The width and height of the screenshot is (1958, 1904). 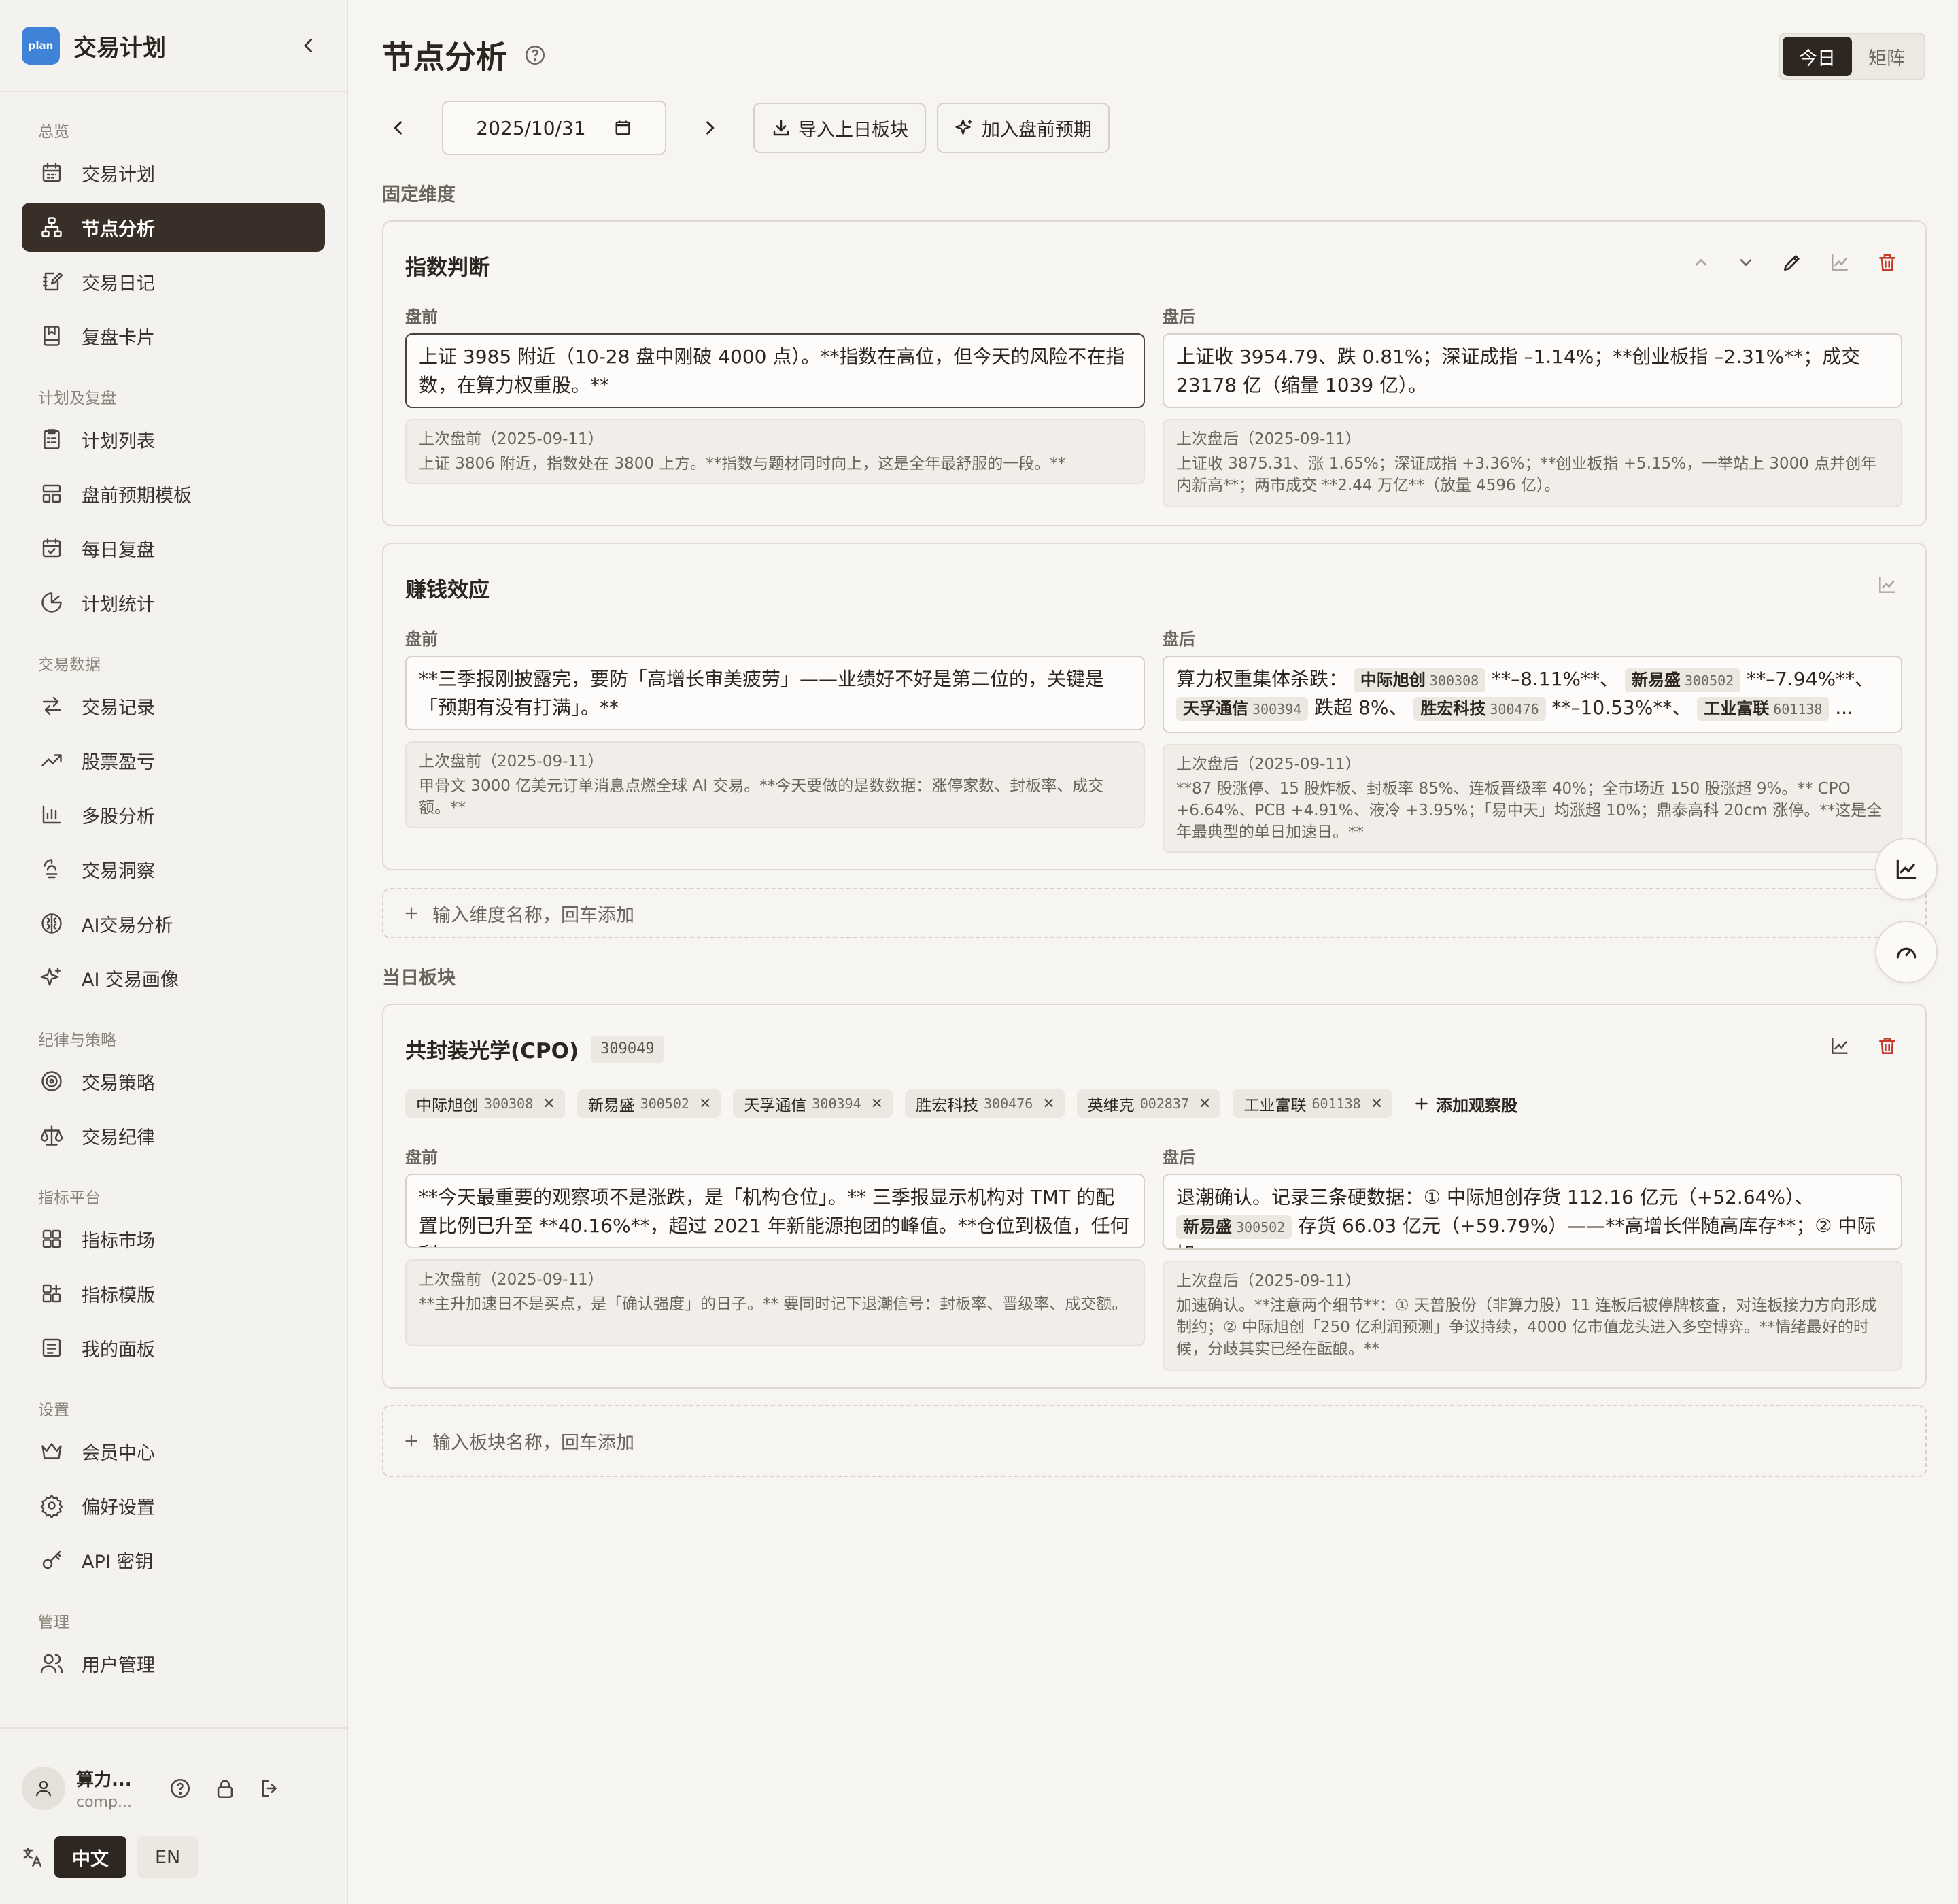 I want to click on view-today-button: 今日, so click(x=1817, y=57).